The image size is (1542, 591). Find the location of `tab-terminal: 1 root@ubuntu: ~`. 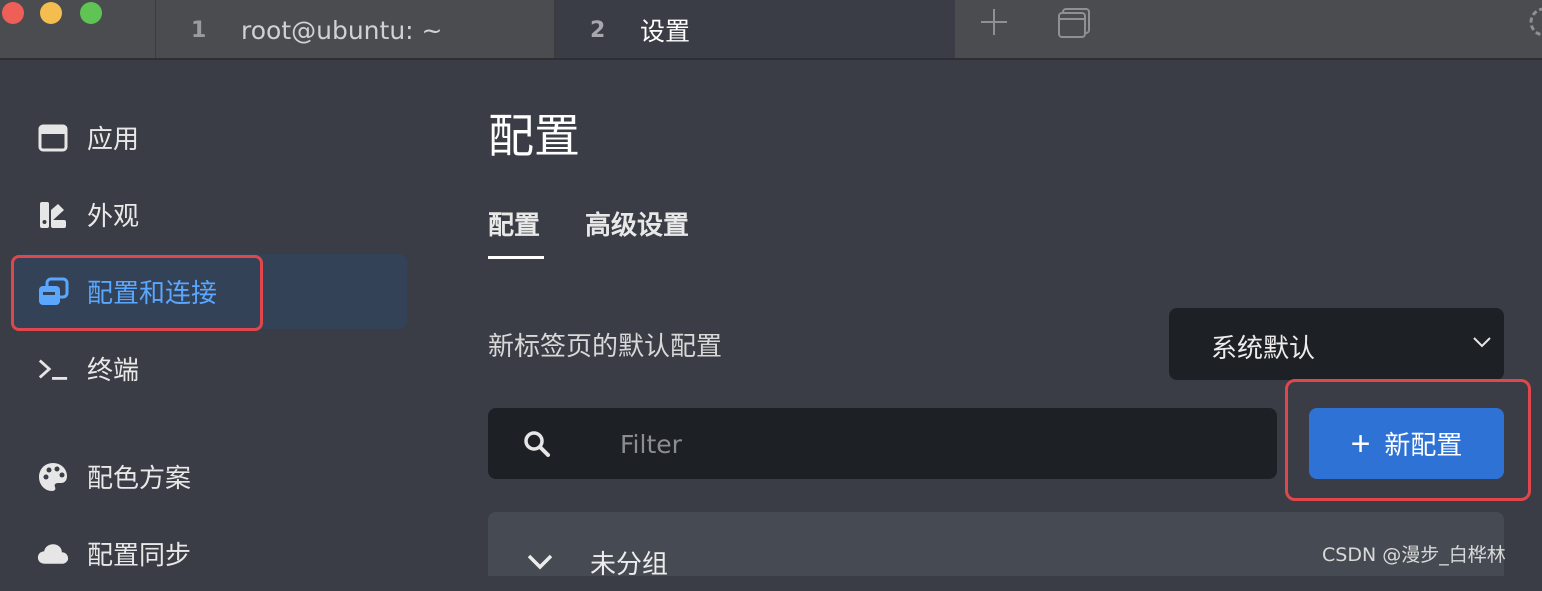

tab-terminal: 1 root@ubuntu: ~ is located at coordinates (355, 30).